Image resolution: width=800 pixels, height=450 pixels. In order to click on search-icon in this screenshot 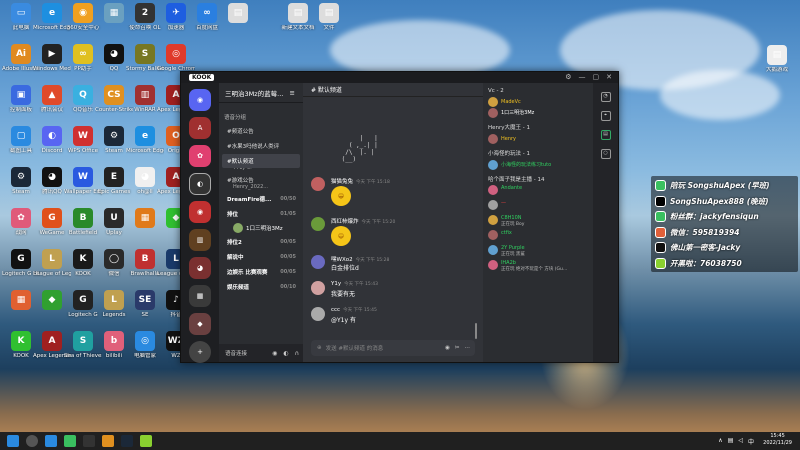, I will do `click(32, 441)`.